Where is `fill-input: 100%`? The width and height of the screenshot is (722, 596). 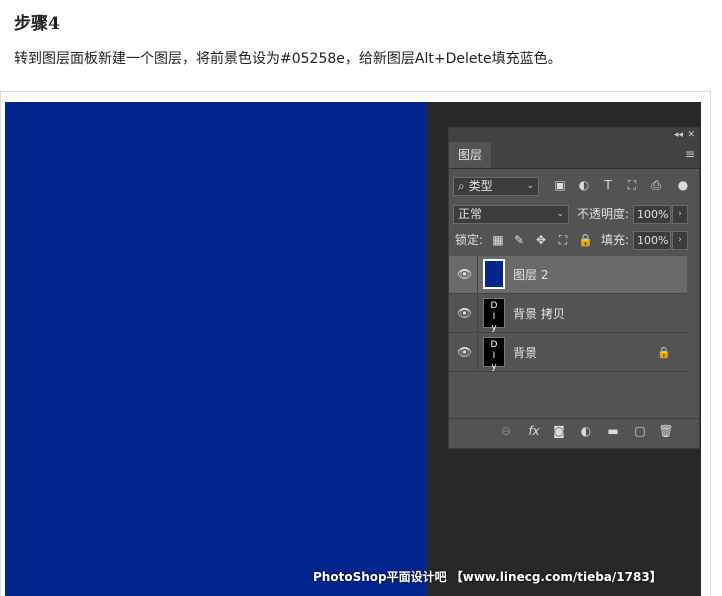
fill-input: 100% is located at coordinates (652, 240).